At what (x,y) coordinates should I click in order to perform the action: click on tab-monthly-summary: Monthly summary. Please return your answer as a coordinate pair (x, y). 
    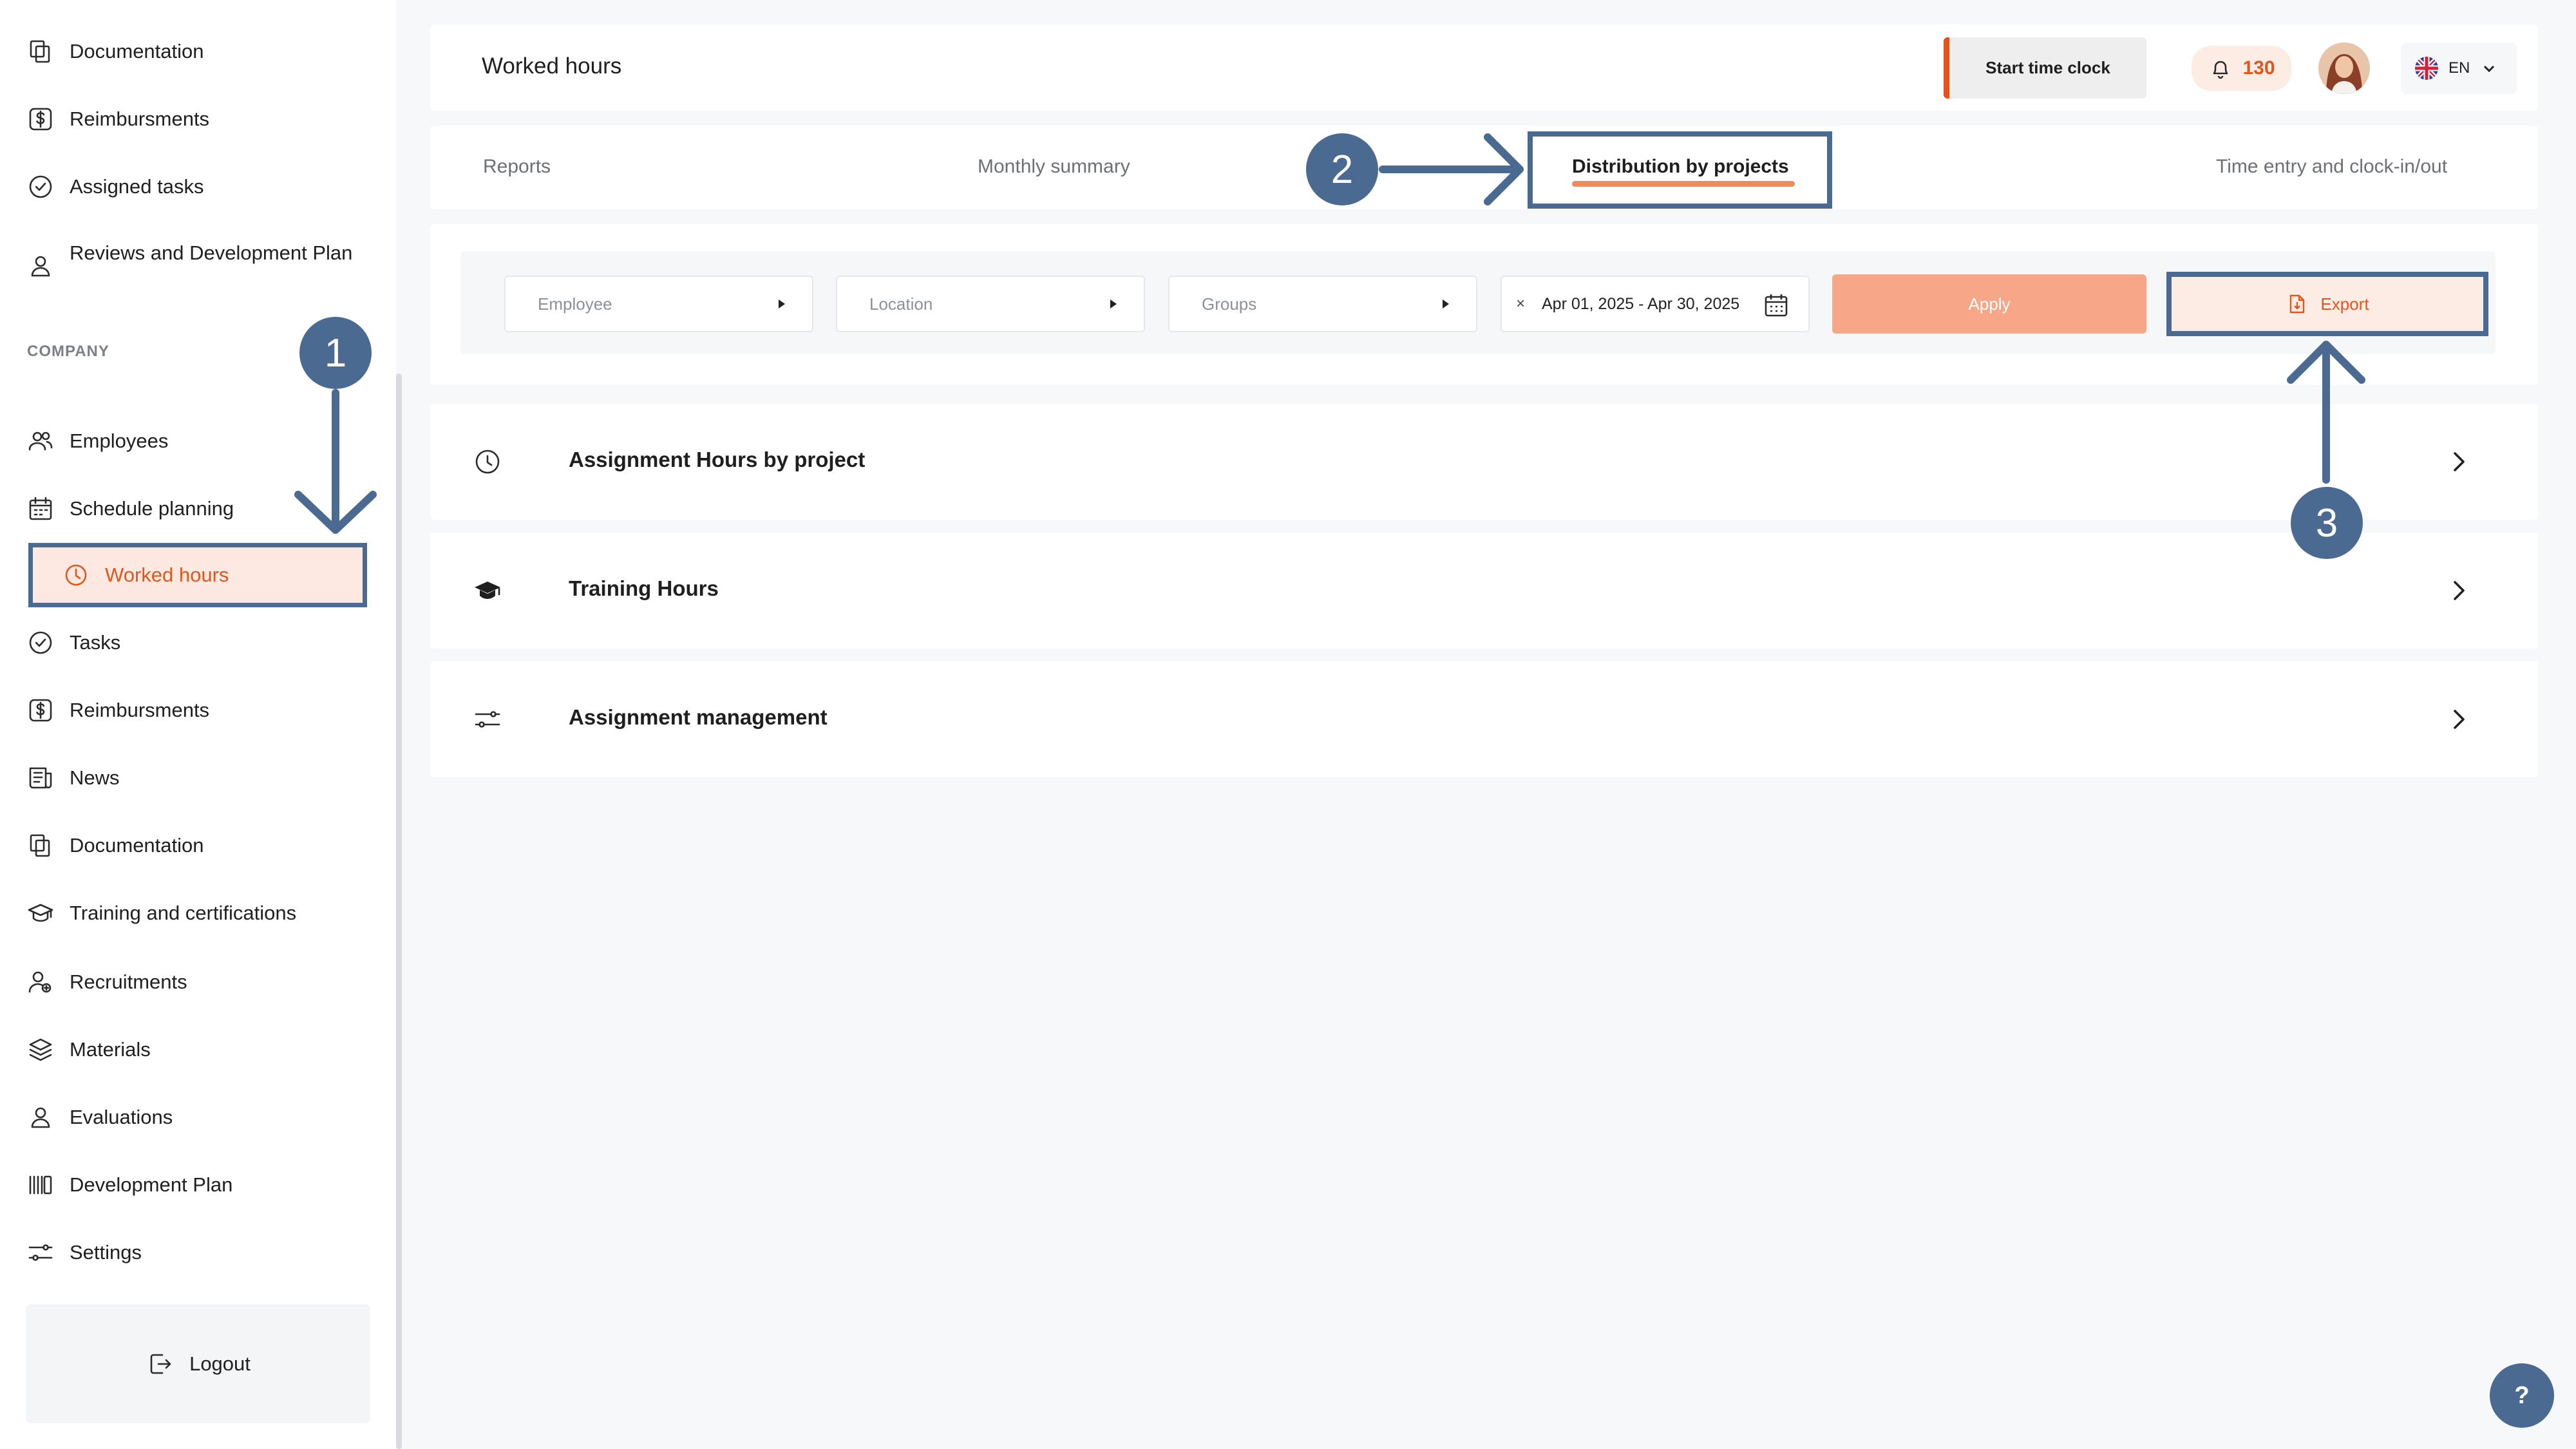
    Looking at the image, I should click on (1054, 167).